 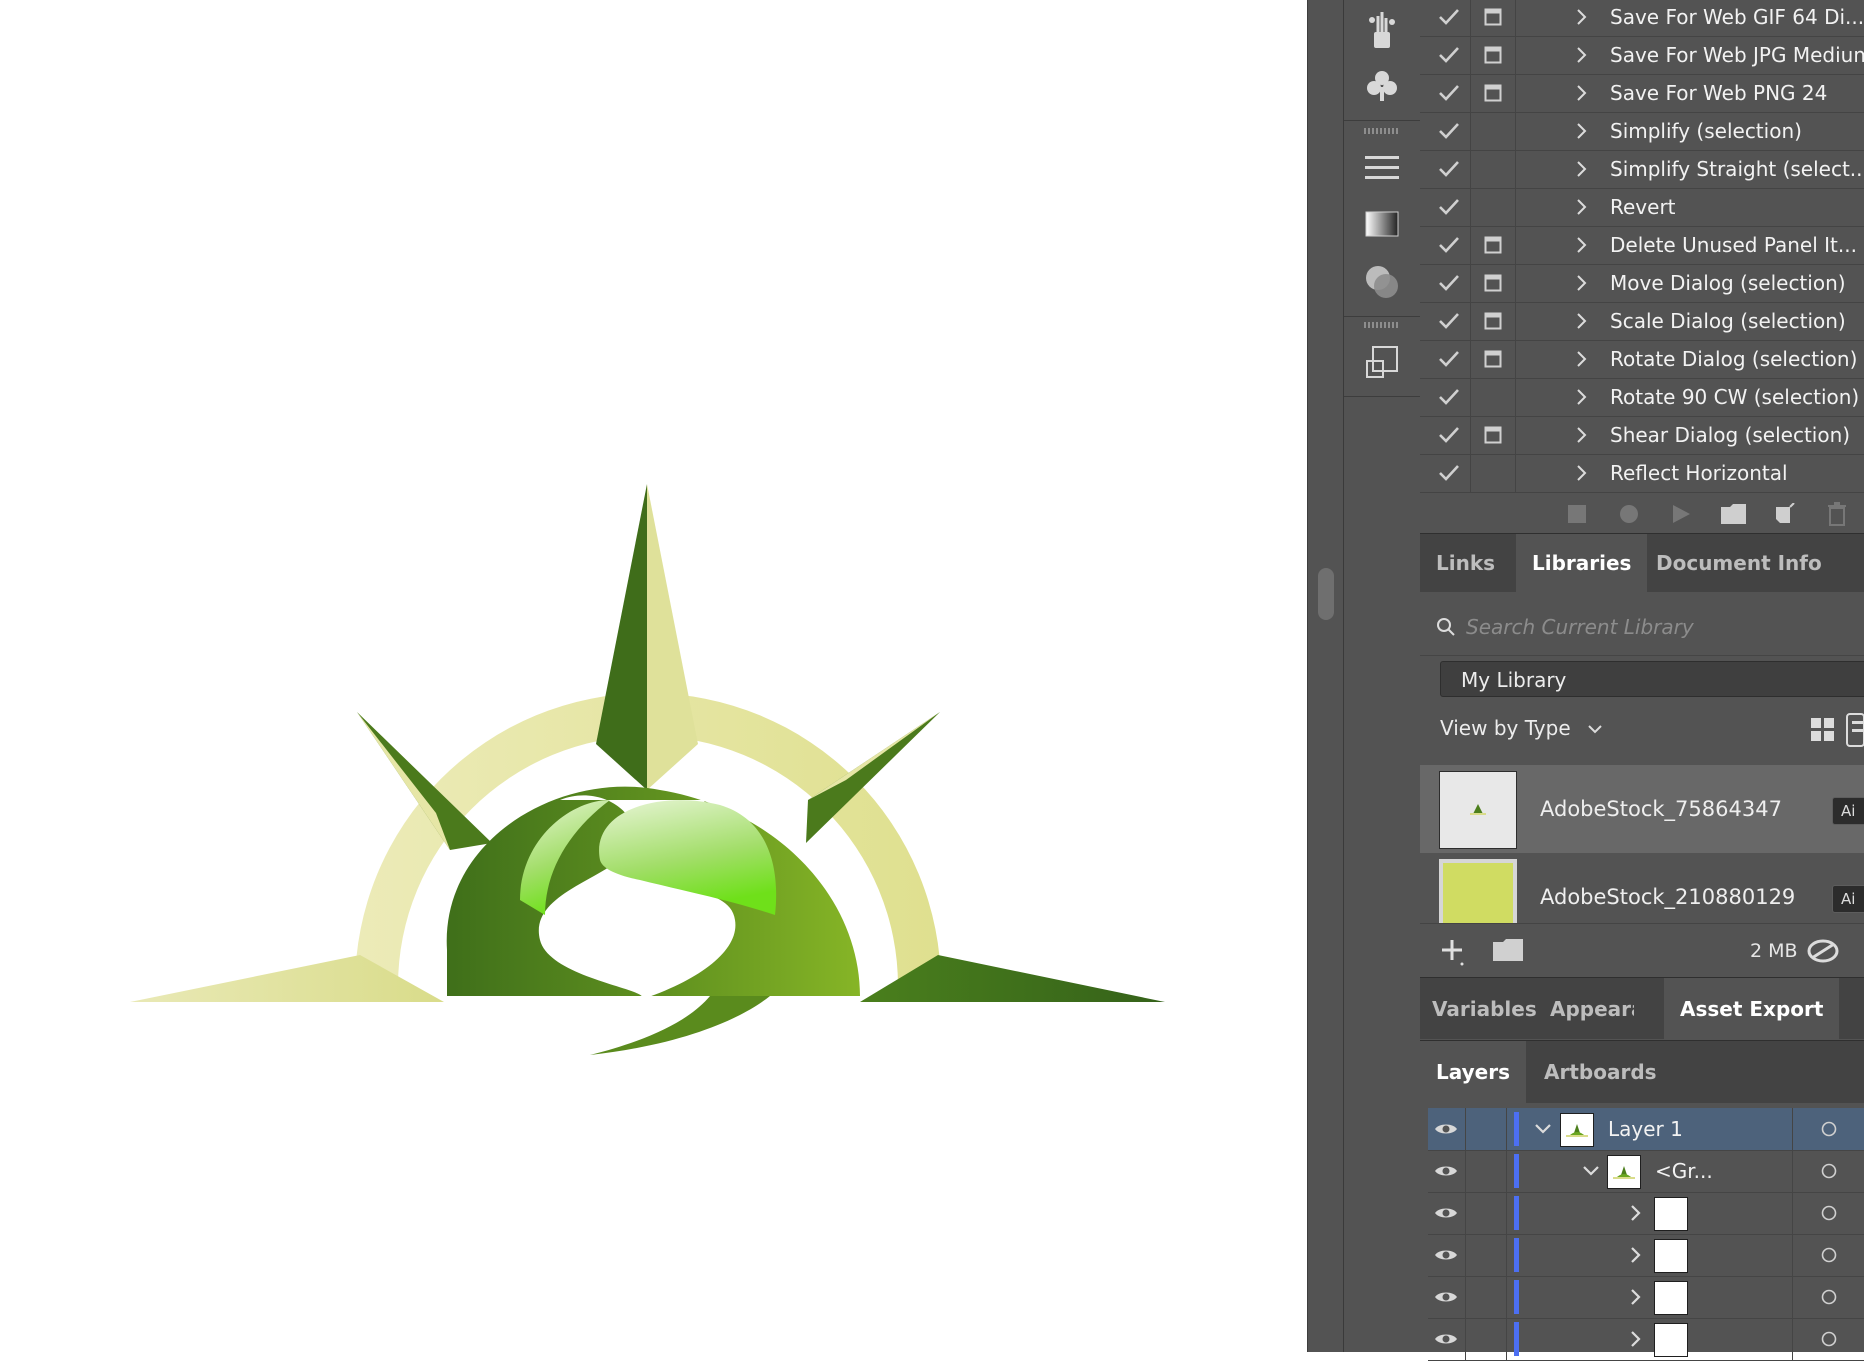 I want to click on chevron-down-icon, so click(x=1543, y=1129).